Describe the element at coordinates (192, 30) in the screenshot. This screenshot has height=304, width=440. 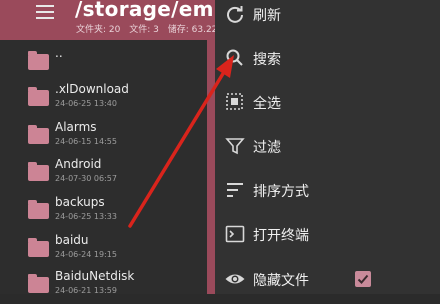
I see `storage-info: 储存: 63.22` at that location.